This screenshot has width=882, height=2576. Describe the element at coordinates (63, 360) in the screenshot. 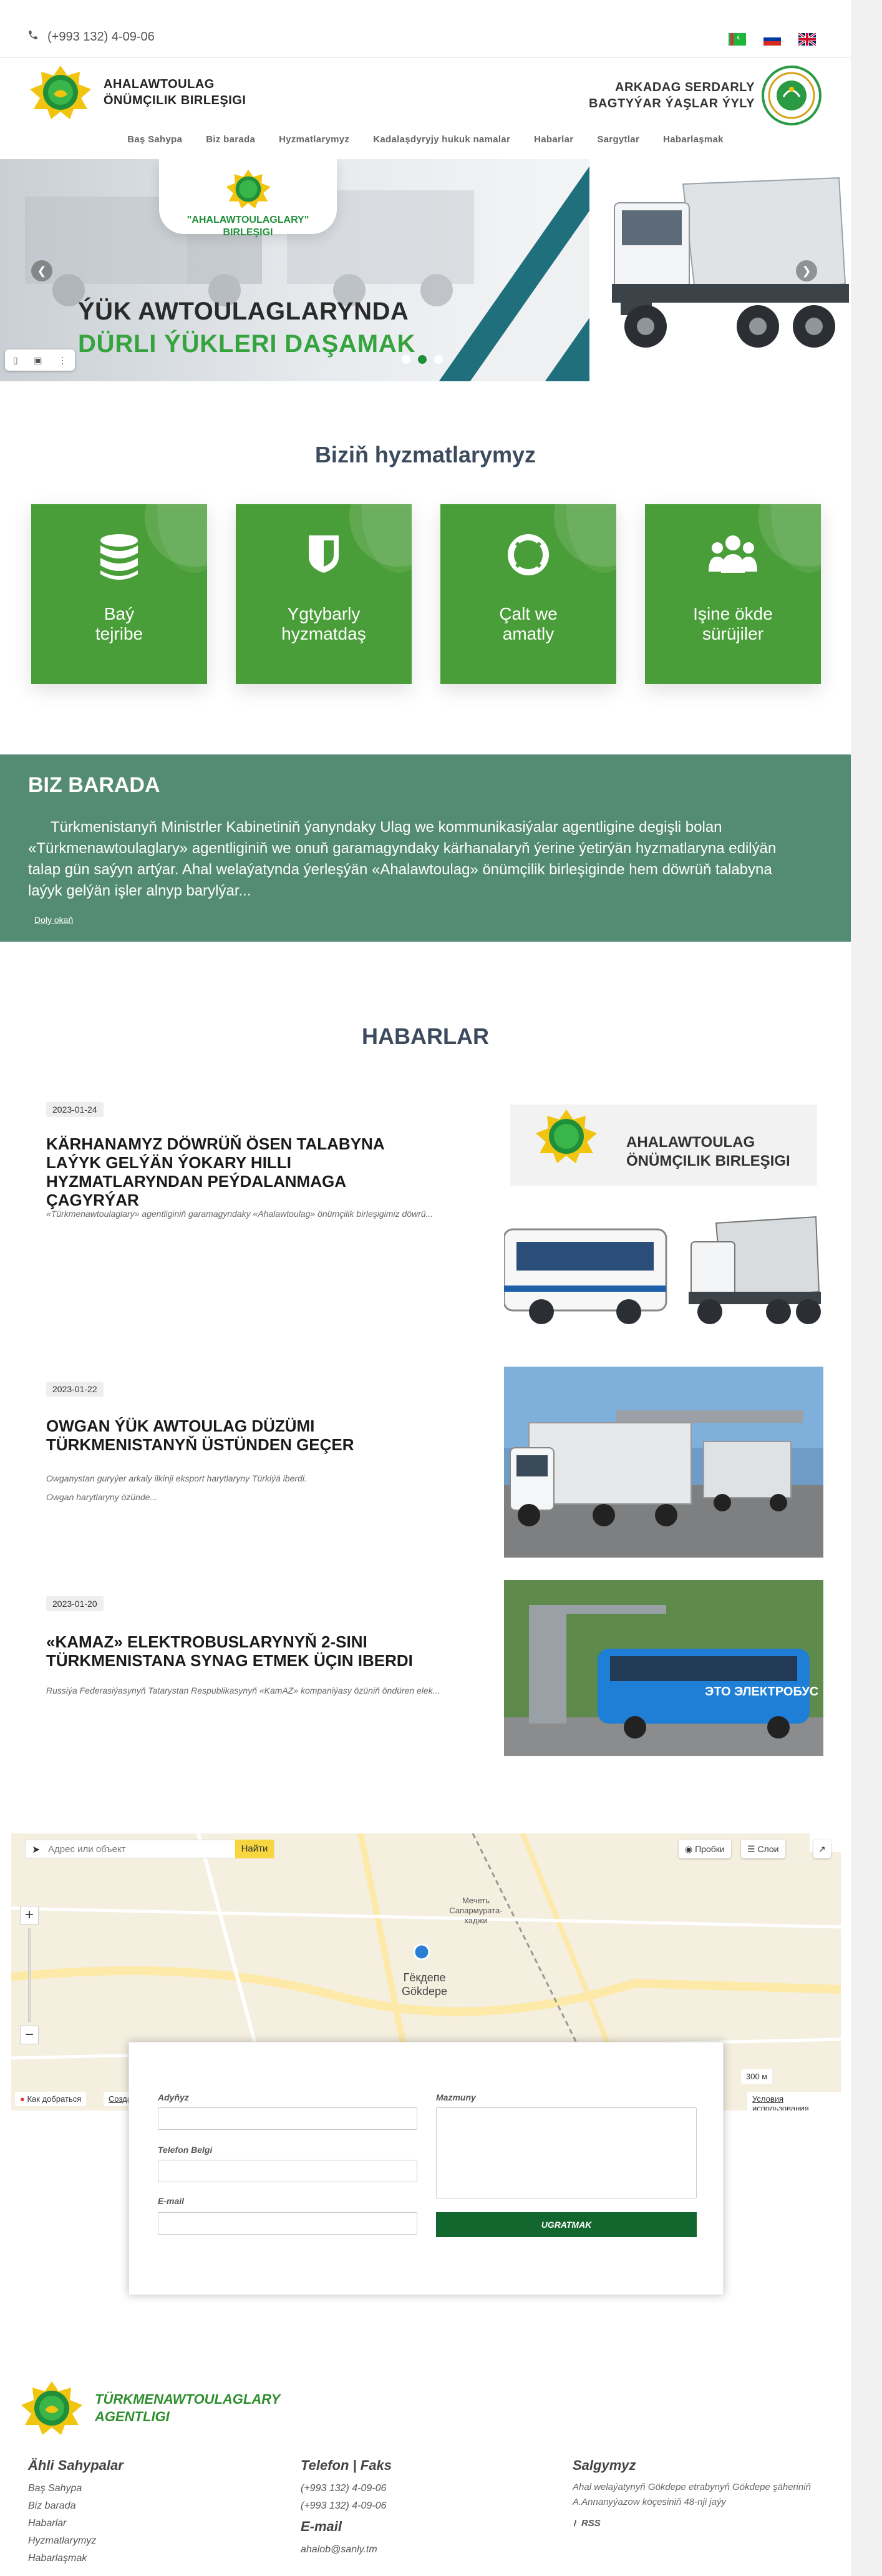

I see `more-icon: ⋮` at that location.